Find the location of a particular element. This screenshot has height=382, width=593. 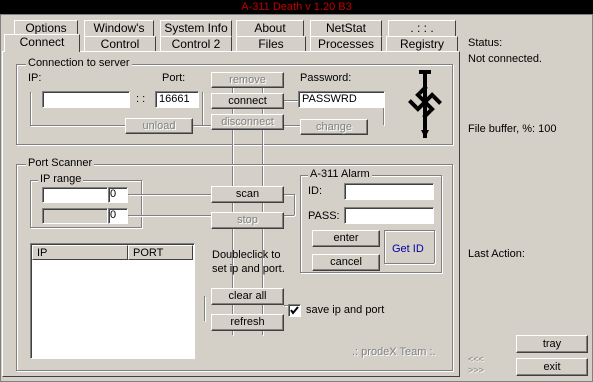

get-id-link: Get ID is located at coordinates (408, 249).